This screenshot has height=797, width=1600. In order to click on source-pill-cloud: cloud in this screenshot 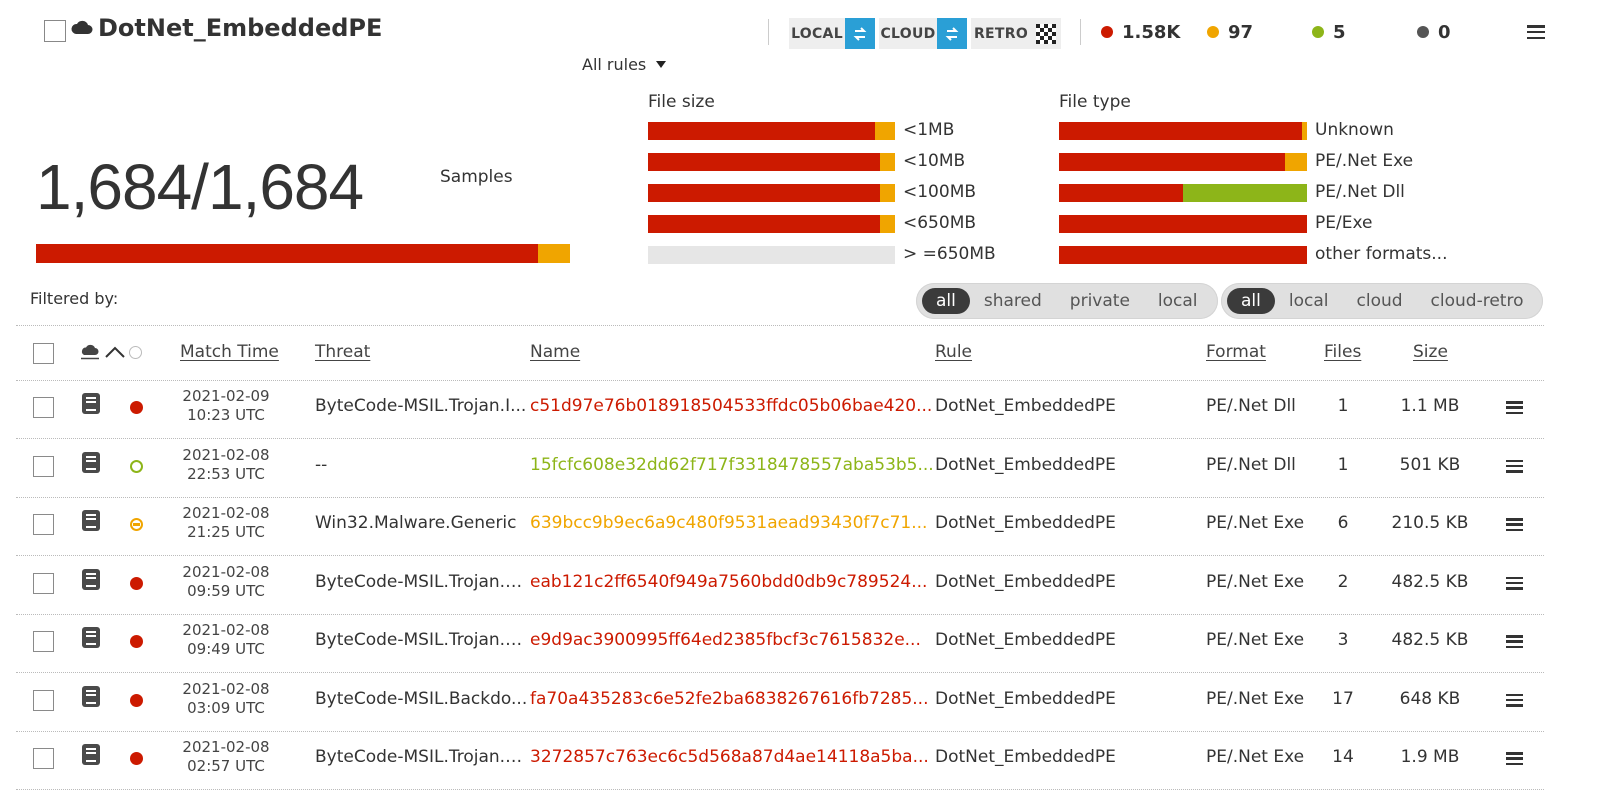, I will do `click(1380, 301)`.